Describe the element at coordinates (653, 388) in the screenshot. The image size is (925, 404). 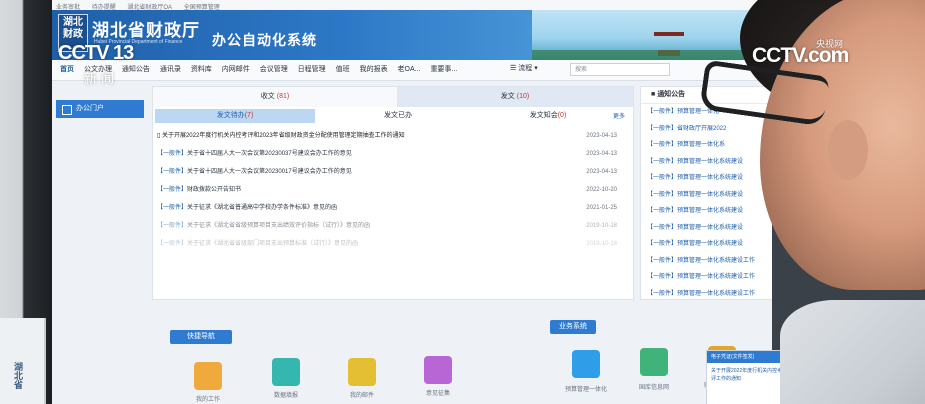
I see `business-item-label: 国库信息网` at that location.